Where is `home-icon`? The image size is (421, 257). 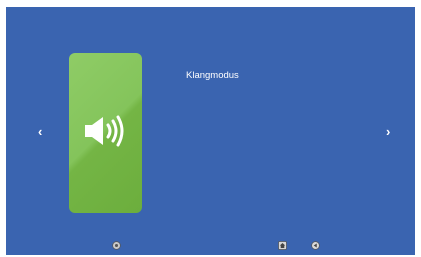
home-icon is located at coordinates (282, 245).